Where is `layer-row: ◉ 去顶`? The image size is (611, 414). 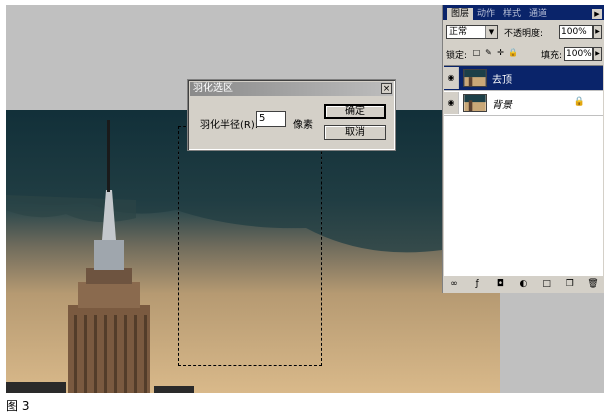
layer-row: ◉ 去顶 is located at coordinates (523, 78).